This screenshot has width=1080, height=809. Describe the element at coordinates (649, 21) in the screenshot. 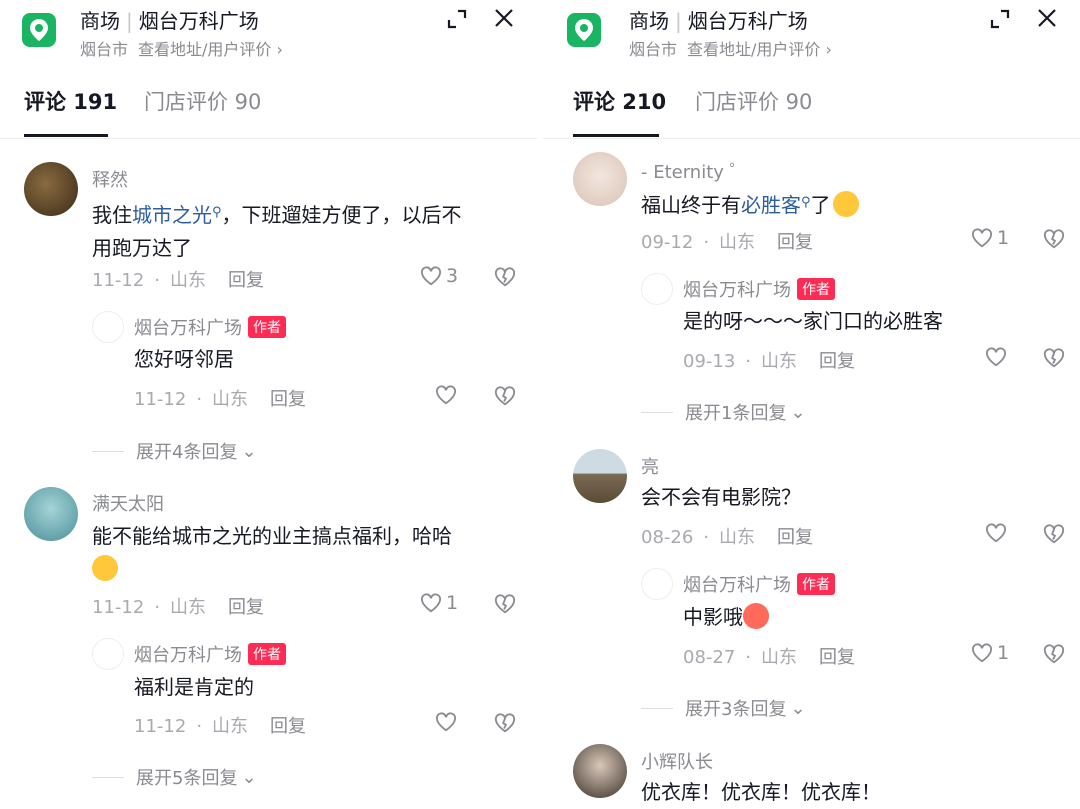

I see `header-category: 商场` at that location.